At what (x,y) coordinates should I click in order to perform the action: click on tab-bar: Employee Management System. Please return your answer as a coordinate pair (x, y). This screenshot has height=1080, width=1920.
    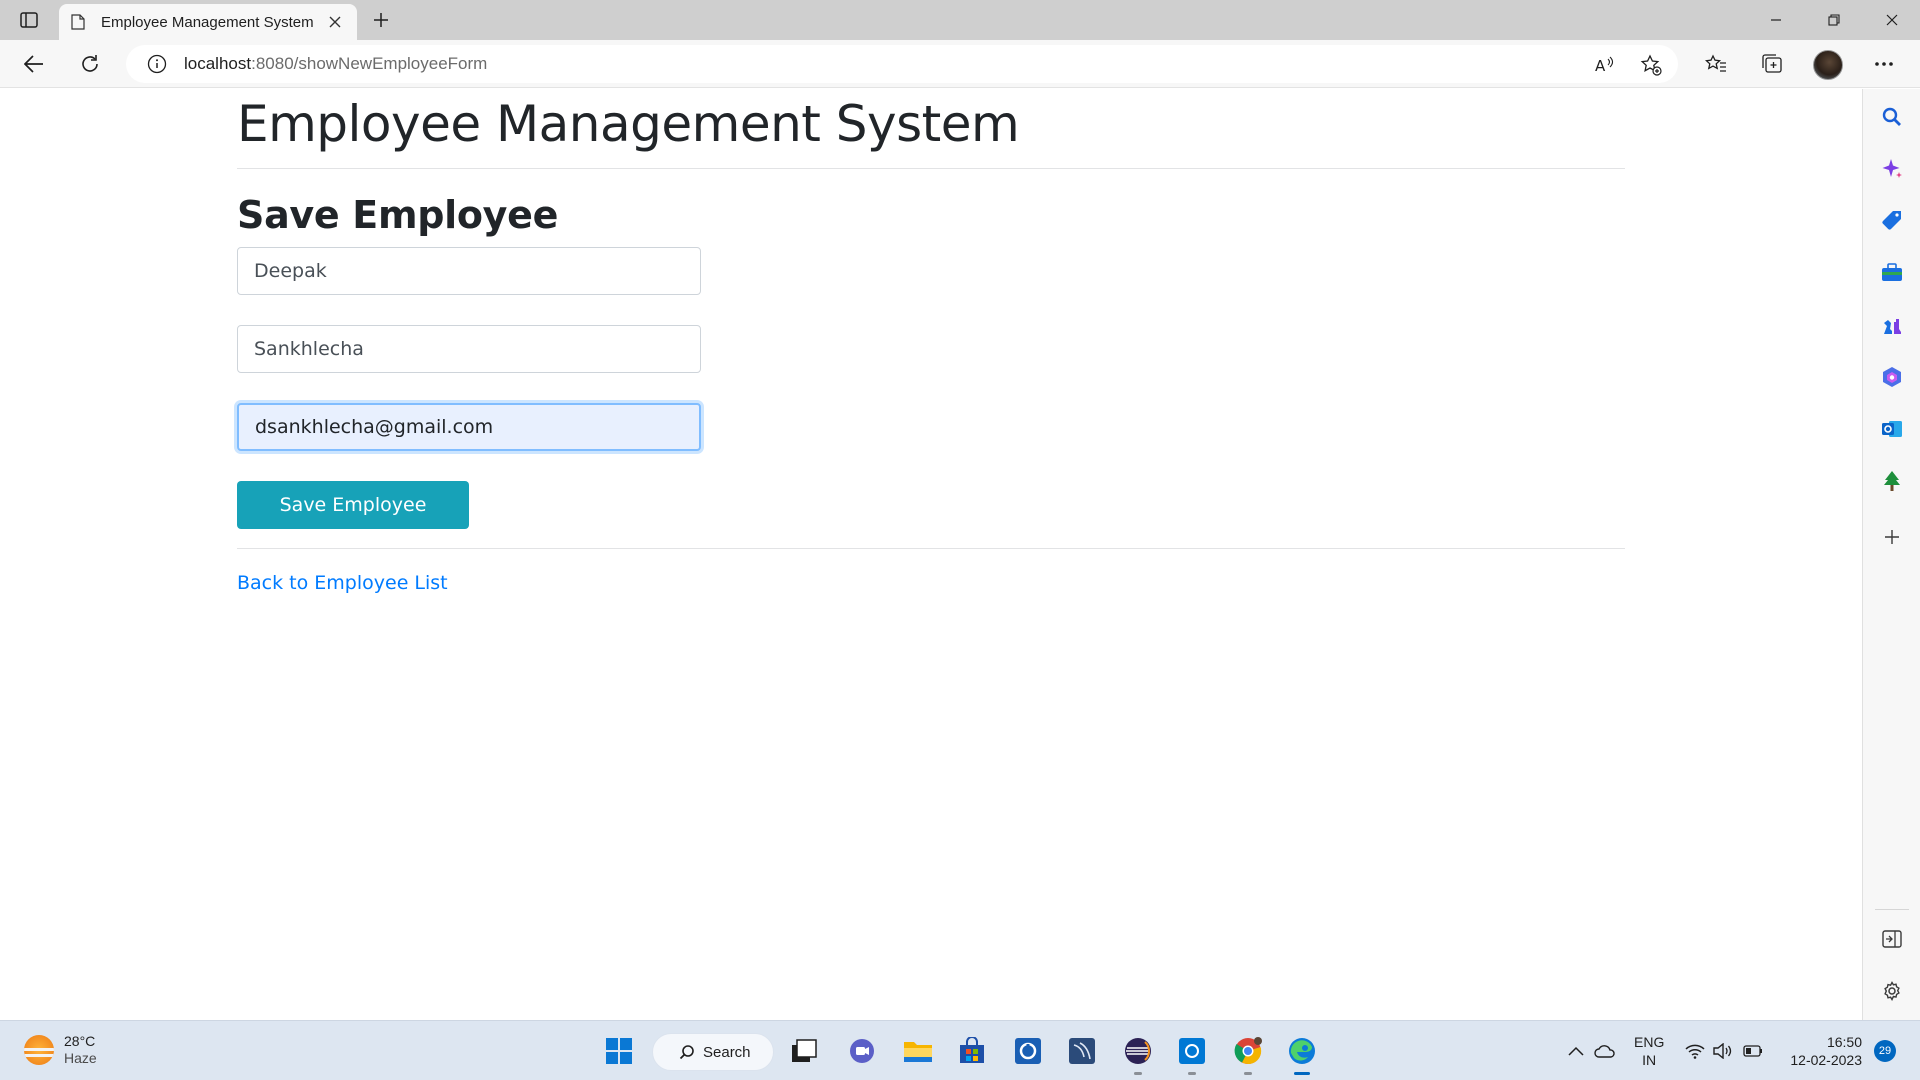
    Looking at the image, I should click on (960, 20).